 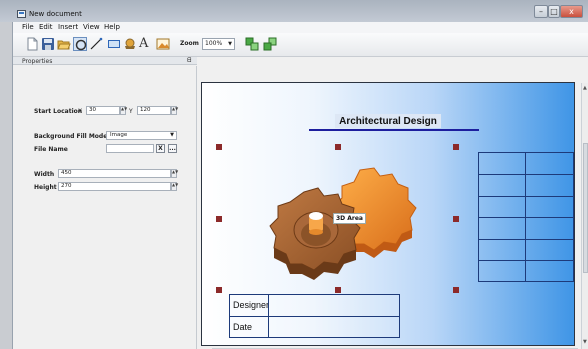 I want to click on start-location-label: Start Location, so click(x=58, y=111).